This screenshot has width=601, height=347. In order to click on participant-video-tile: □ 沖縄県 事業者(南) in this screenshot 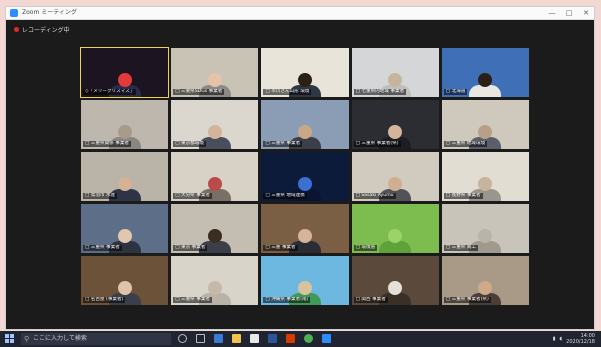, I will do `click(305, 280)`.